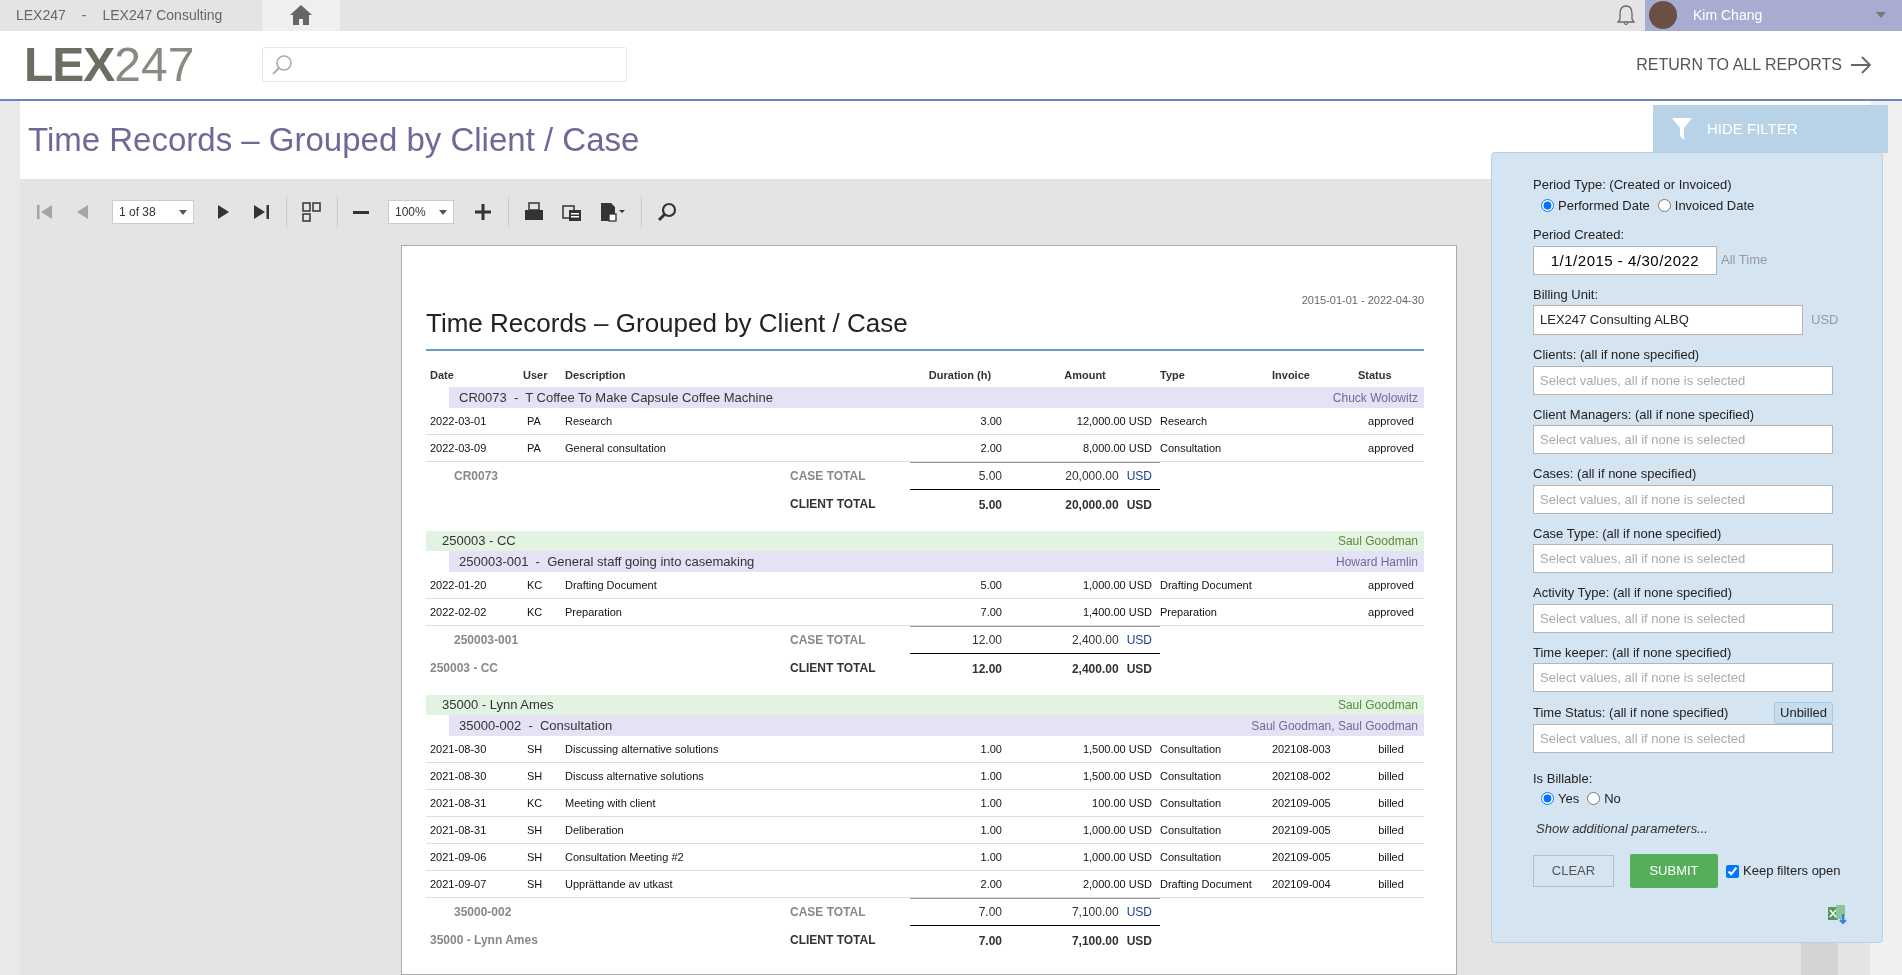 Image resolution: width=1902 pixels, height=975 pixels. Describe the element at coordinates (960, 504) in the screenshot. I see `total-duration: 5.00` at that location.